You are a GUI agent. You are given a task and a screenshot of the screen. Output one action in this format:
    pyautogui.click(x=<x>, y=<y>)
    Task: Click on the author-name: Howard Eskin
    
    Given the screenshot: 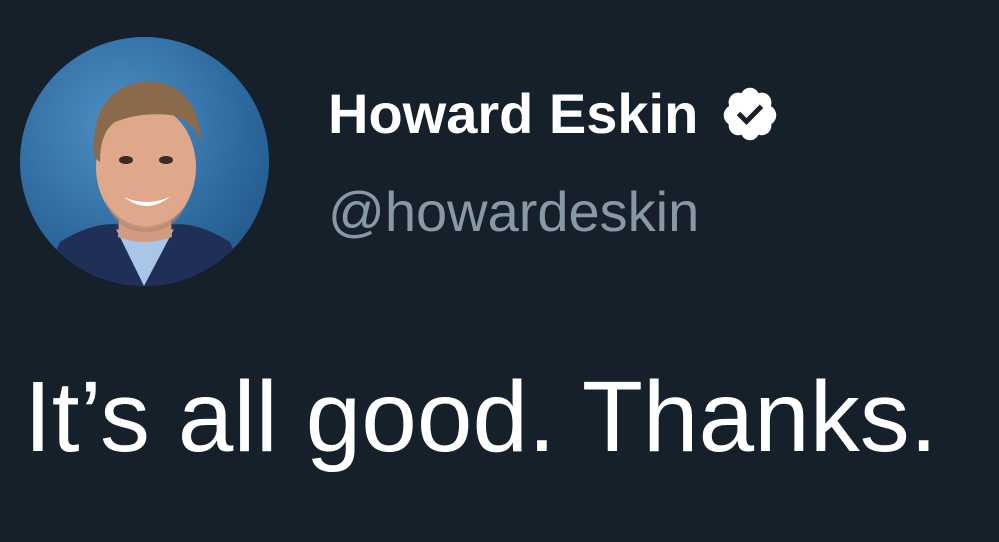 What is the action you would take?
    pyautogui.click(x=513, y=114)
    